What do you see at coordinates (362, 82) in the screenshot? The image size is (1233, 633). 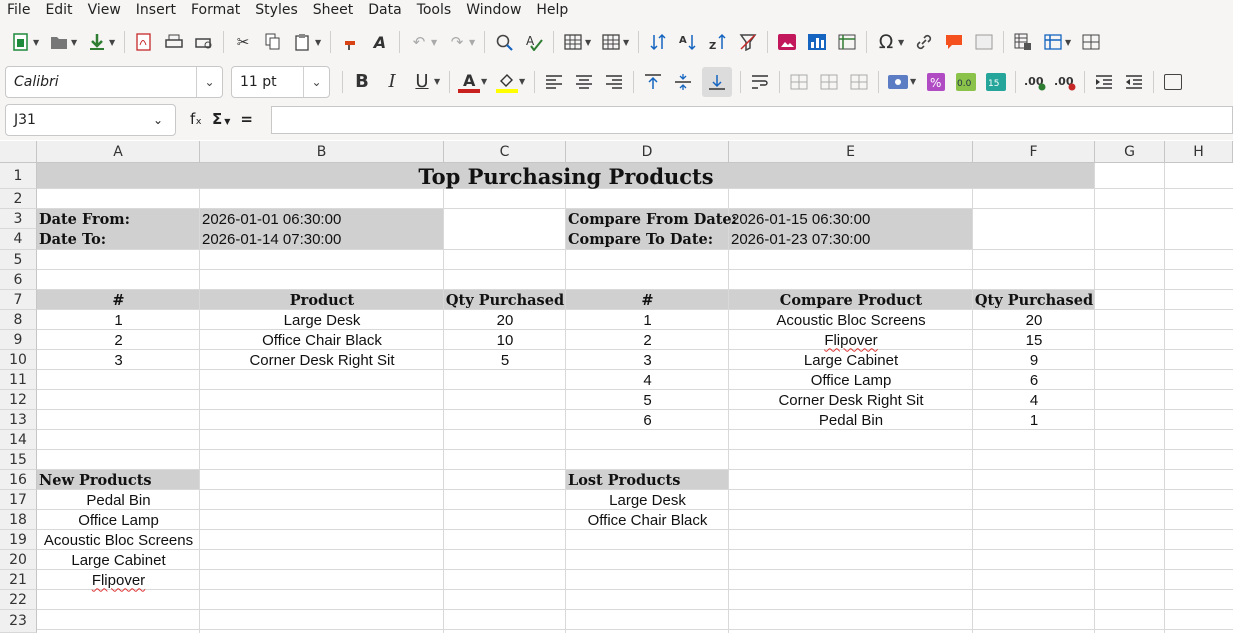 I see `bold-icon: B` at bounding box center [362, 82].